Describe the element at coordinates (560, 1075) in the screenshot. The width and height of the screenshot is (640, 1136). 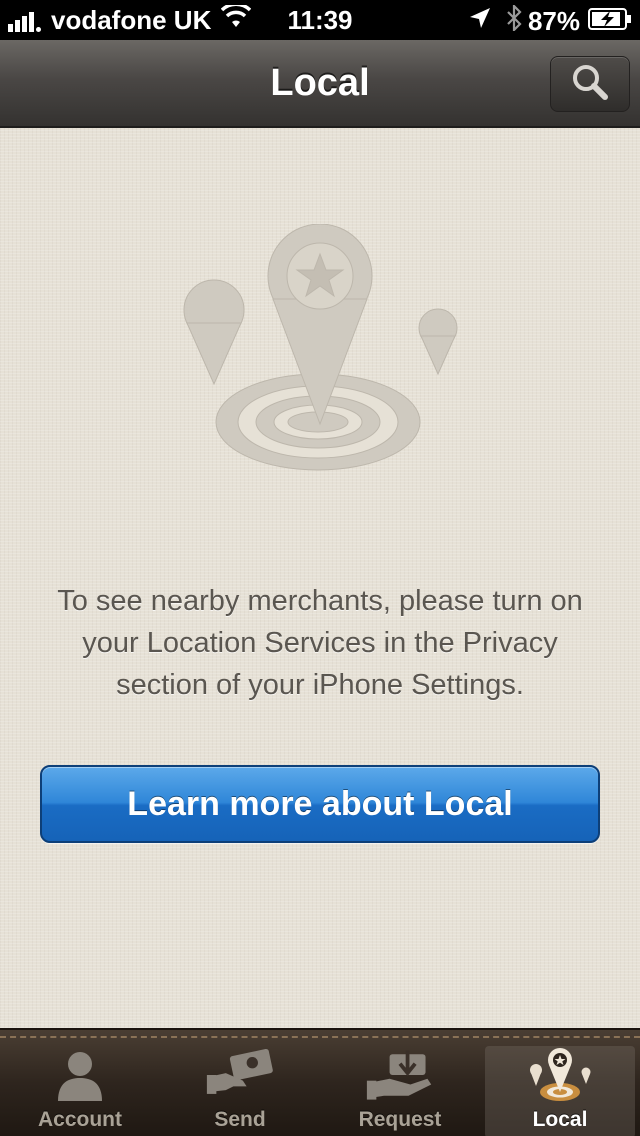
I see `local-pins-icon` at that location.